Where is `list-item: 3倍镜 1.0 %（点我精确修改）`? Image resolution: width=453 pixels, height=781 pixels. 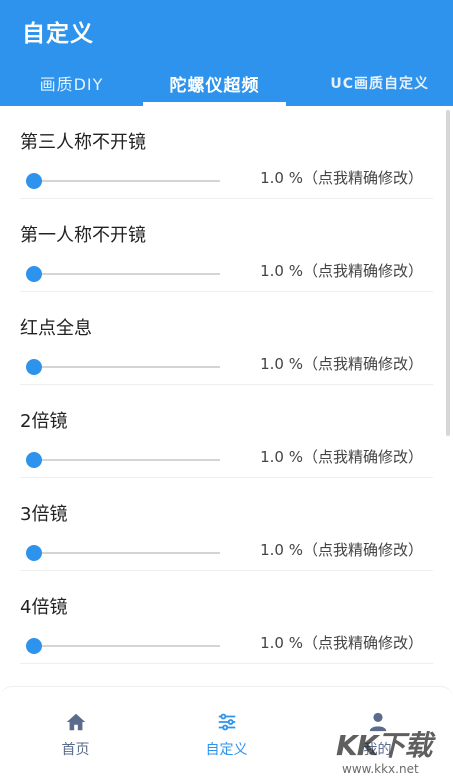 list-item: 3倍镜 1.0 %（点我精确修改） is located at coordinates (226, 524).